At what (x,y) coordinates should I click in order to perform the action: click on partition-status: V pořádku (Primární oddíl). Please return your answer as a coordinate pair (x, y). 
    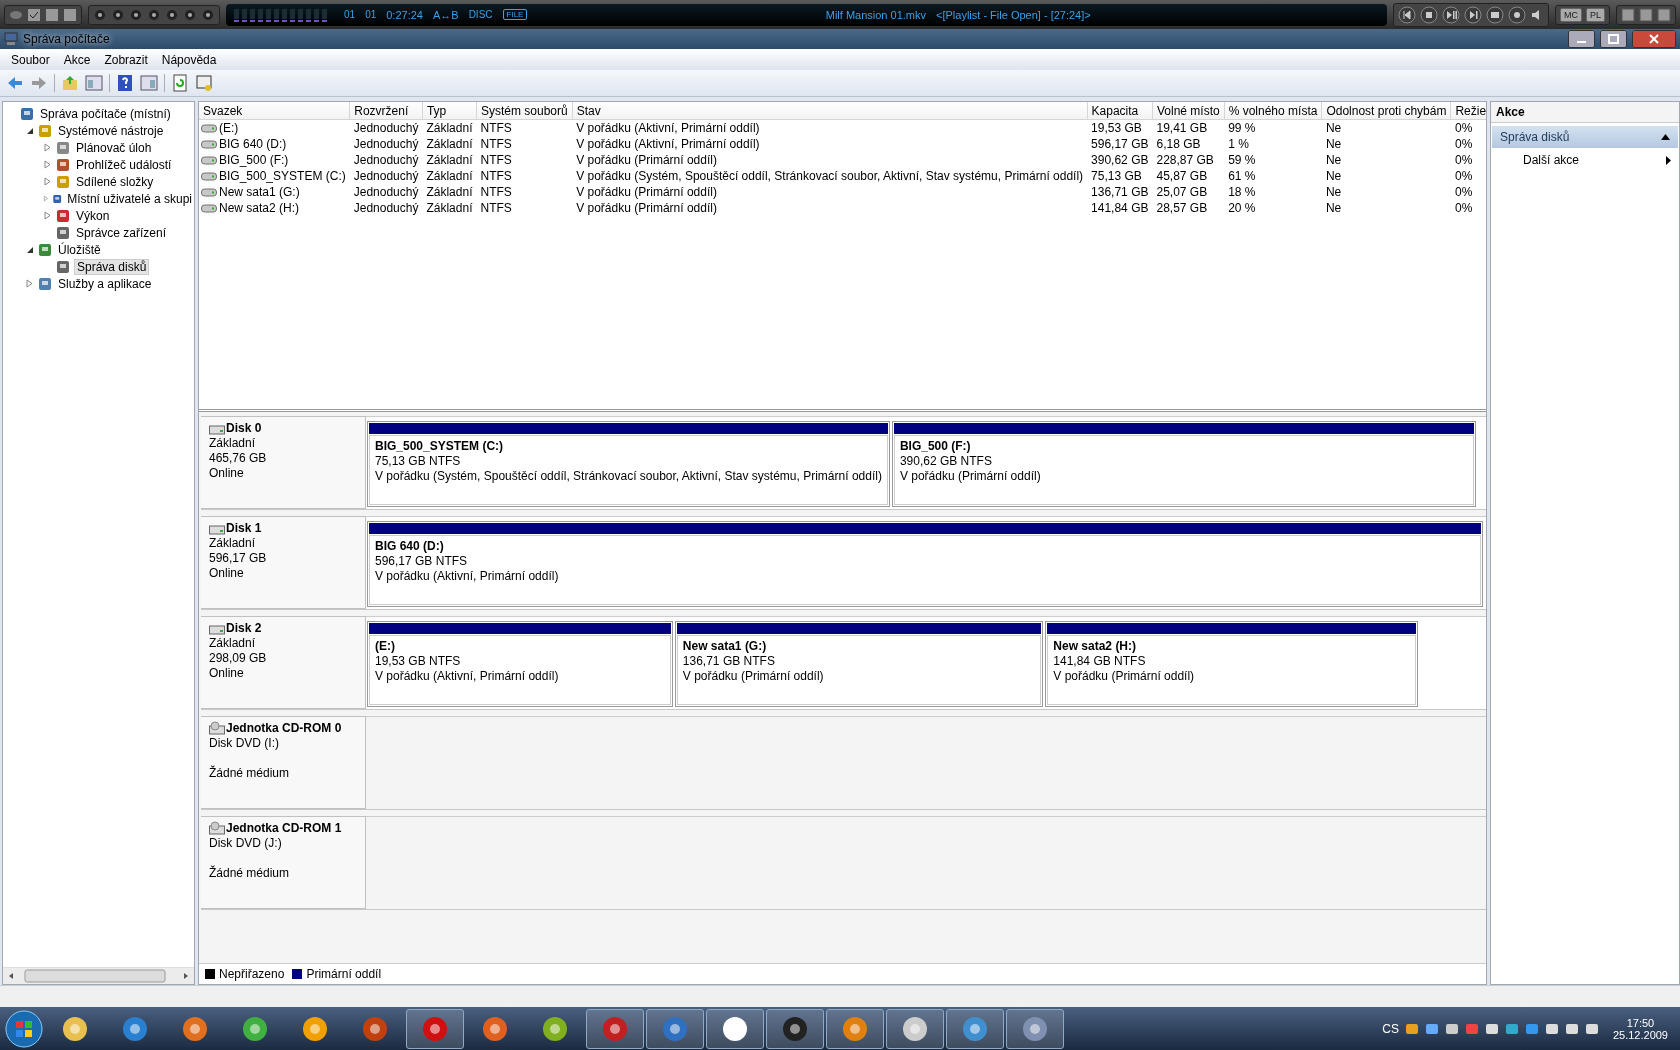
    Looking at the image, I should click on (970, 476).